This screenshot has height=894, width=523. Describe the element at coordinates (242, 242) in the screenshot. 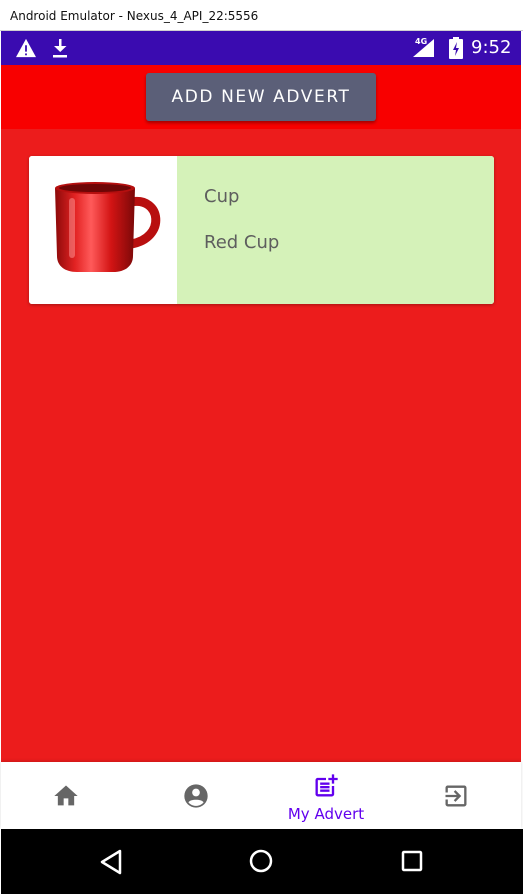

I see `advert-description: Red Cup` at that location.